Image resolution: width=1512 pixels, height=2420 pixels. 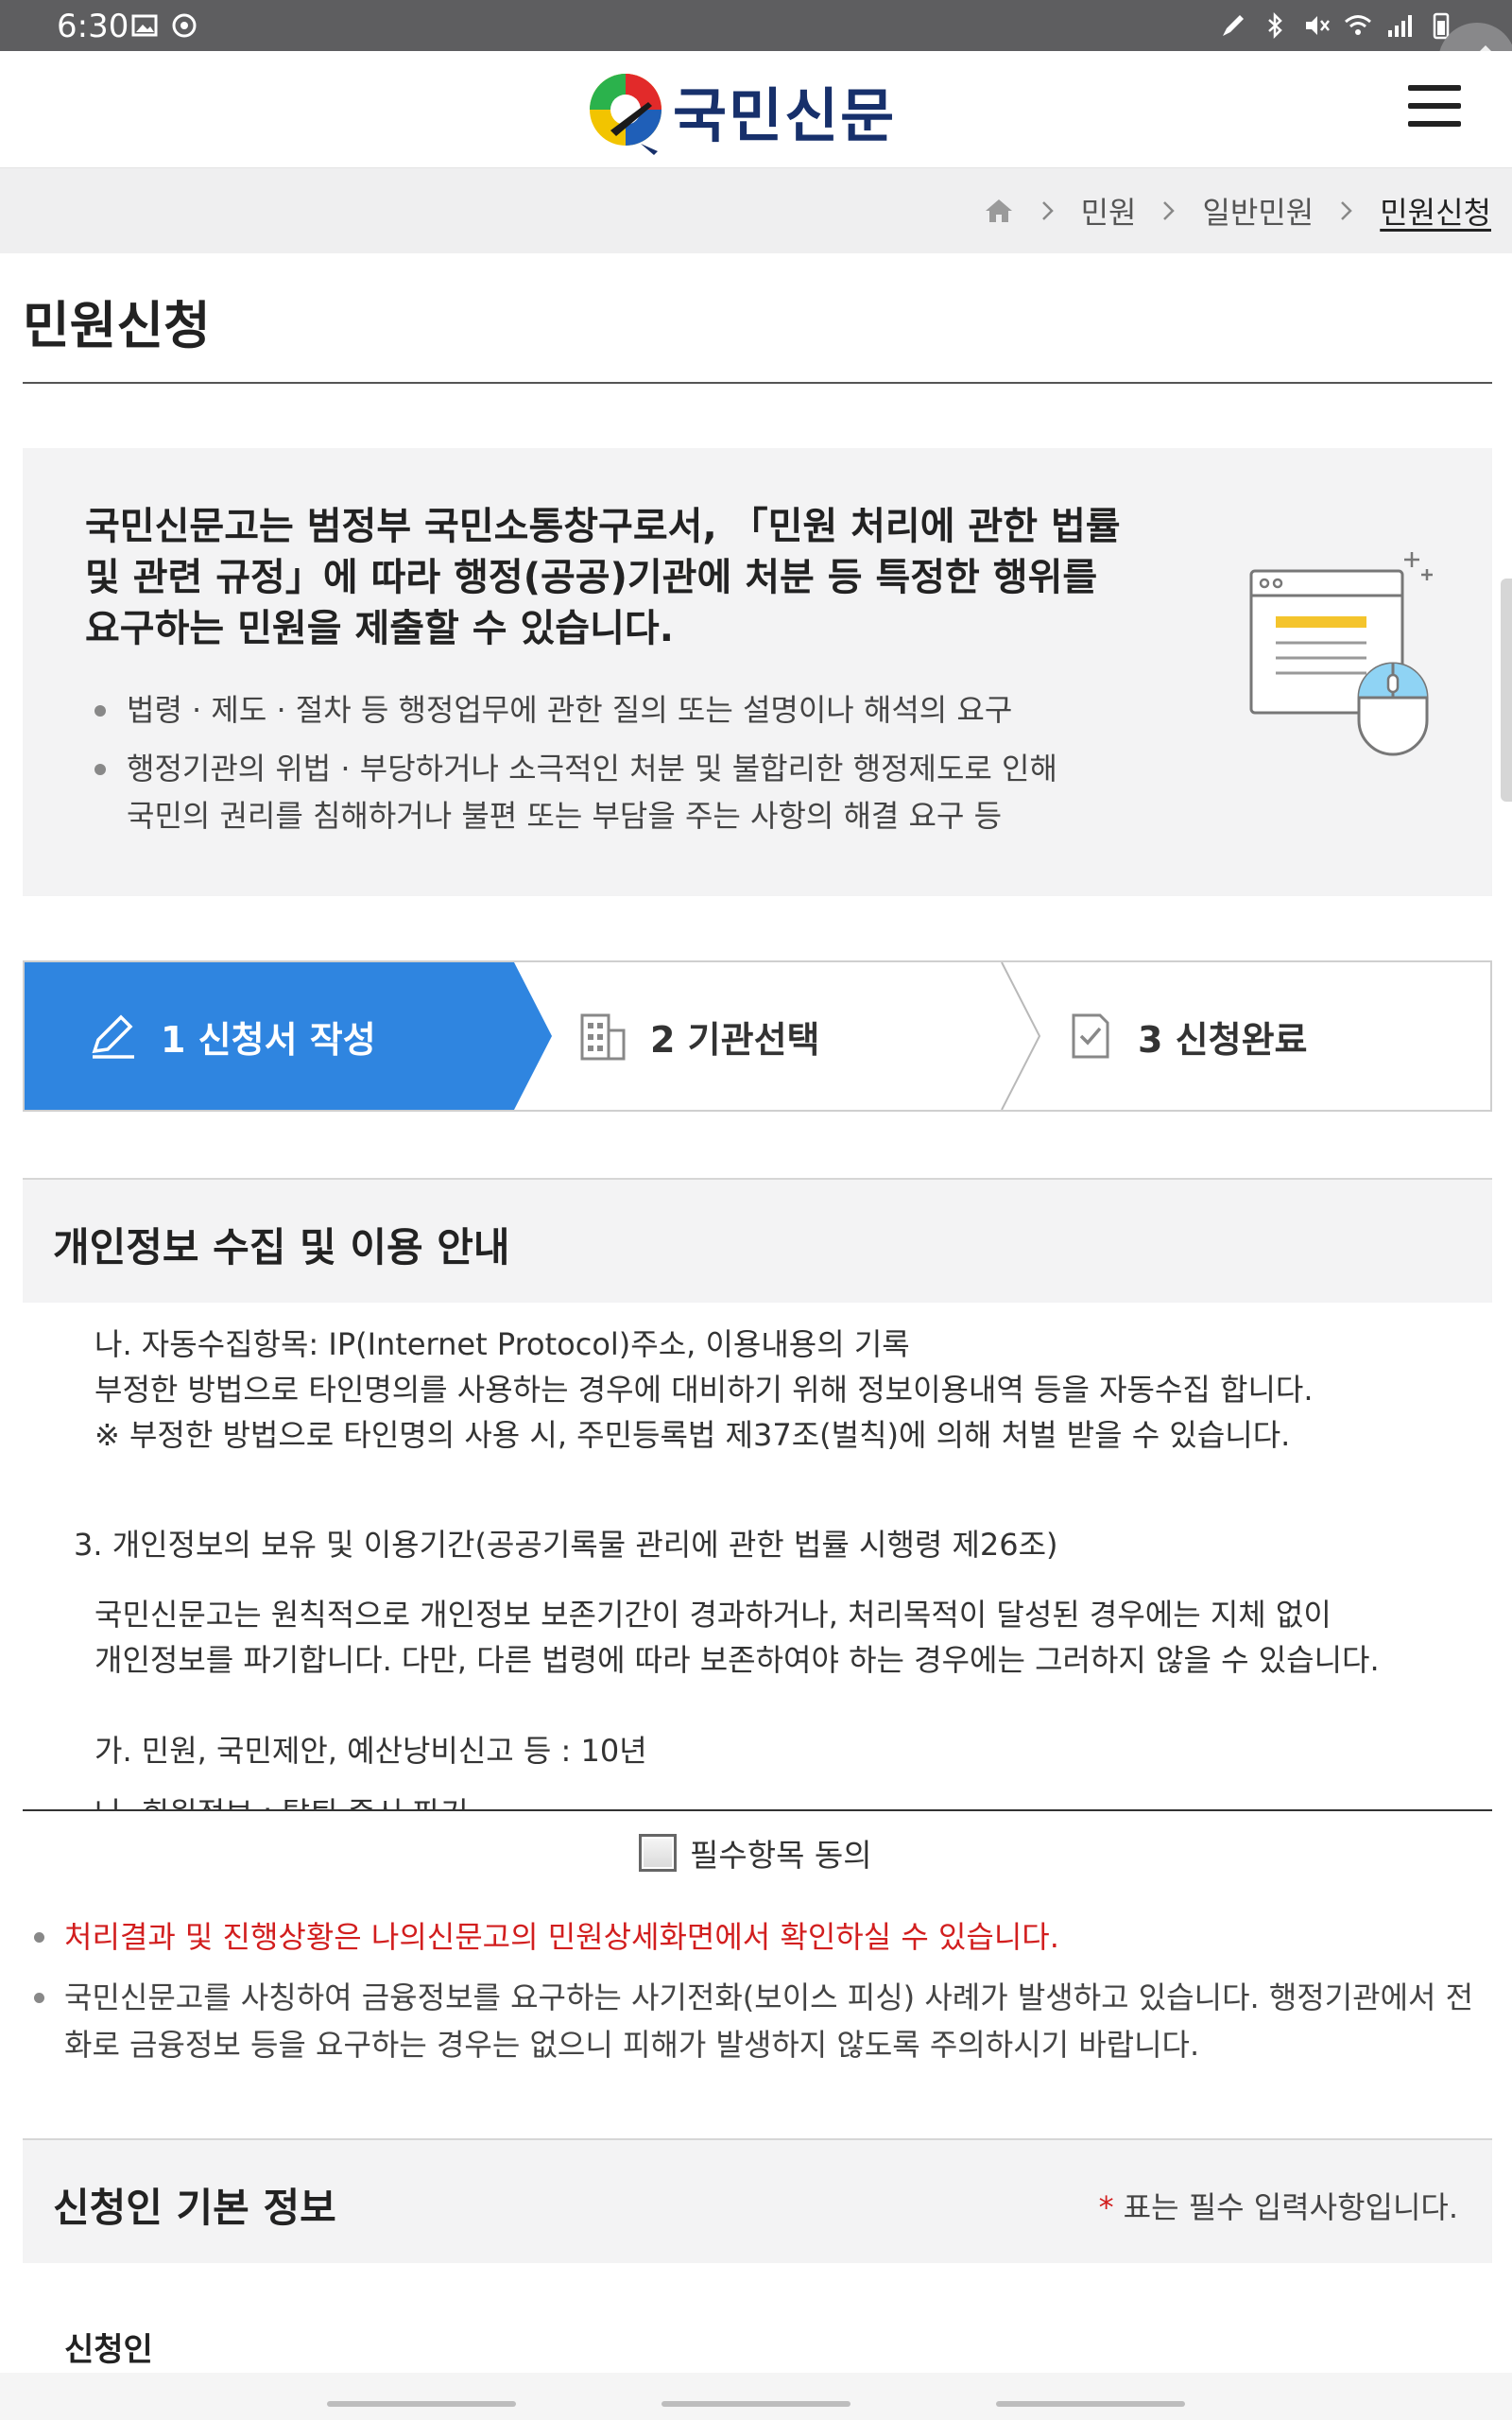 I want to click on privacy-line: 가. 민원, 국민제안, 예산낭비신고 등 : 10년, so click(x=370, y=1751).